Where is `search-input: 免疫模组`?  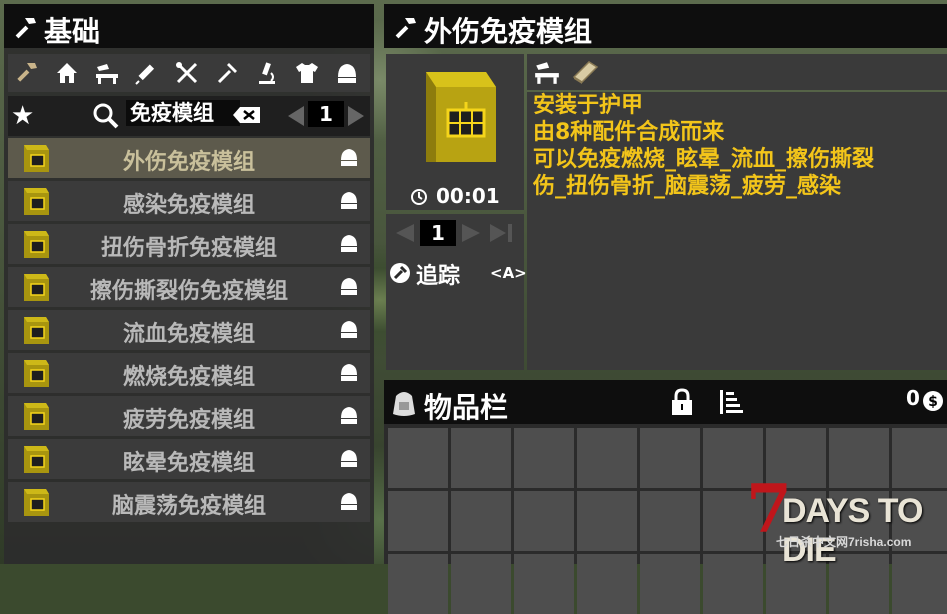
search-input: 免疫模组 is located at coordinates (183, 113).